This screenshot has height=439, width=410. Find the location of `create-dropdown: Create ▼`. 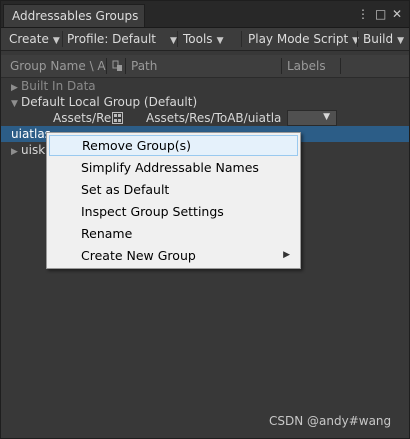

create-dropdown: Create ▼ is located at coordinates (34, 39).